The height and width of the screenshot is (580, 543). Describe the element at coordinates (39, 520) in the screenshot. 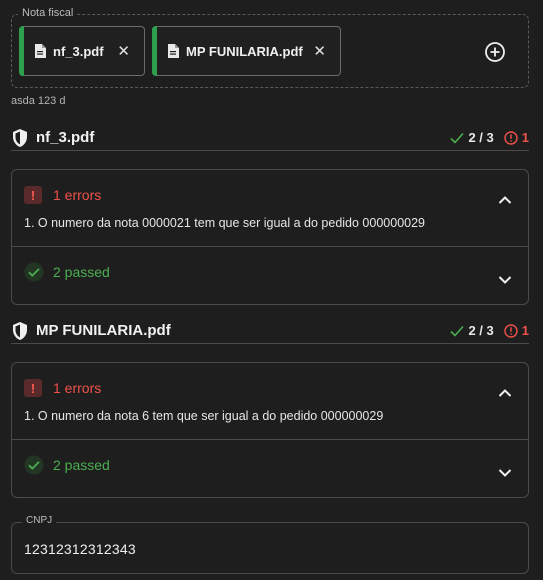

I see `cnpj-label: CNPJ` at that location.